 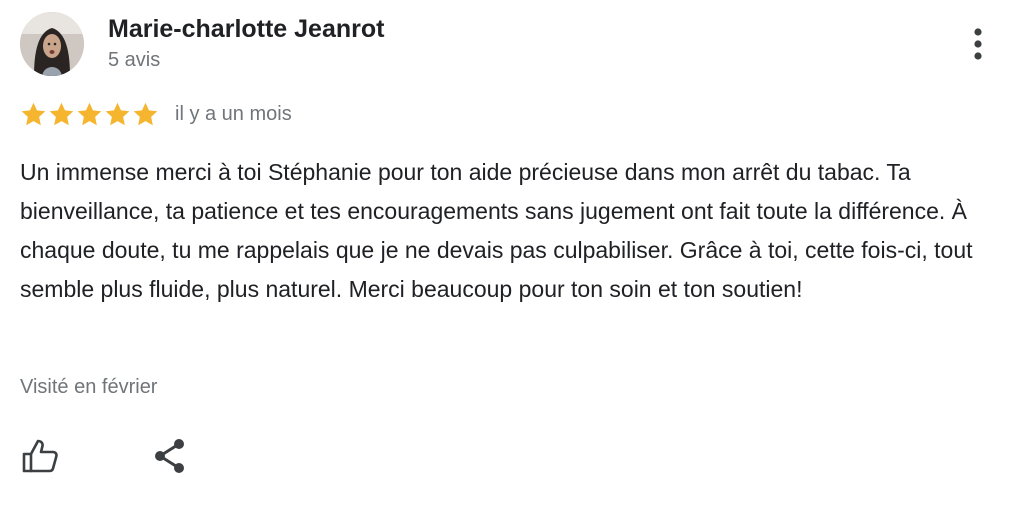 I want to click on review-count: 5 avis, so click(x=246, y=60).